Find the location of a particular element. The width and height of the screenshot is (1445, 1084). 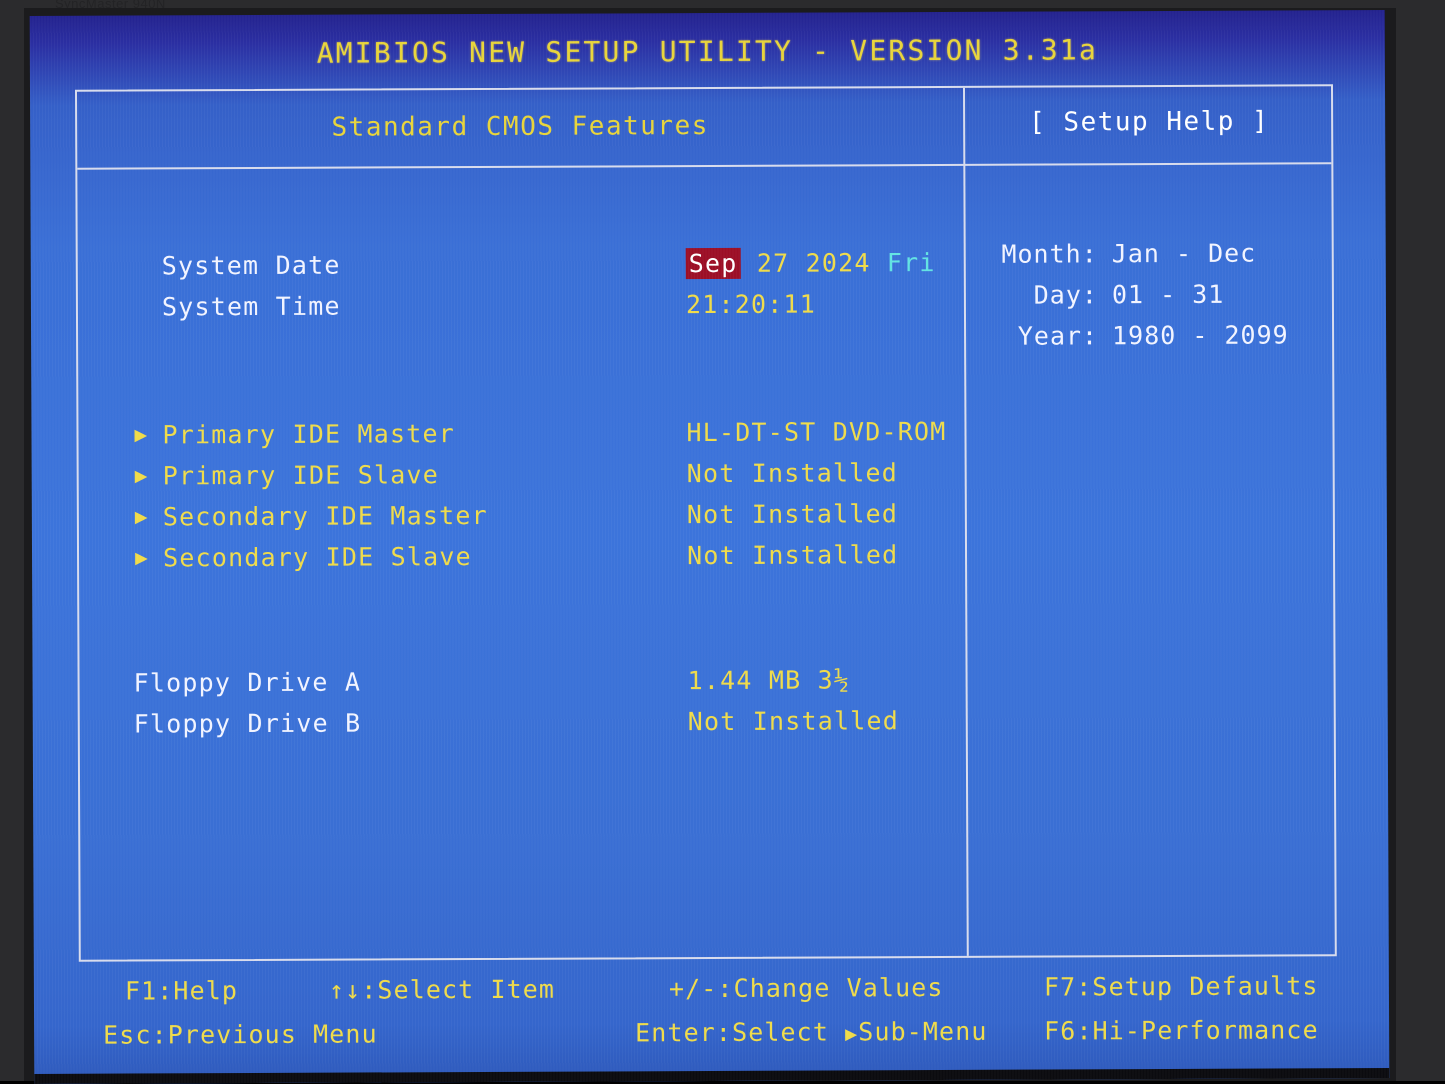

screen-bottom-edge is located at coordinates (712, 1076).